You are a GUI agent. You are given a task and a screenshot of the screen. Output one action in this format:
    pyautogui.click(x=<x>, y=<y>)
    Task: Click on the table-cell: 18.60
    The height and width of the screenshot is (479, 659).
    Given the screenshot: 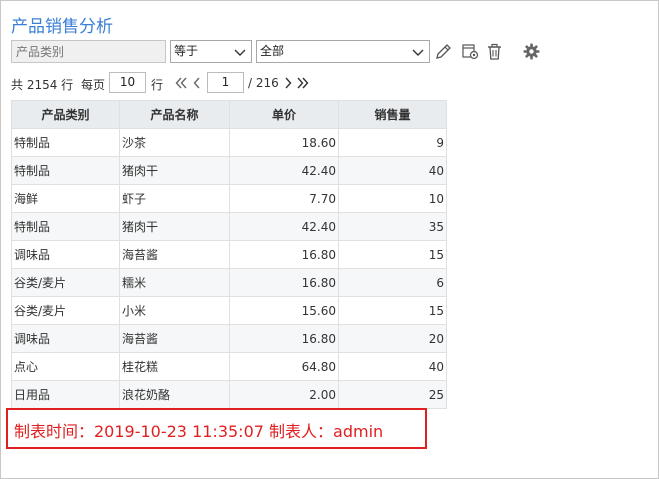 What is the action you would take?
    pyautogui.click(x=284, y=142)
    